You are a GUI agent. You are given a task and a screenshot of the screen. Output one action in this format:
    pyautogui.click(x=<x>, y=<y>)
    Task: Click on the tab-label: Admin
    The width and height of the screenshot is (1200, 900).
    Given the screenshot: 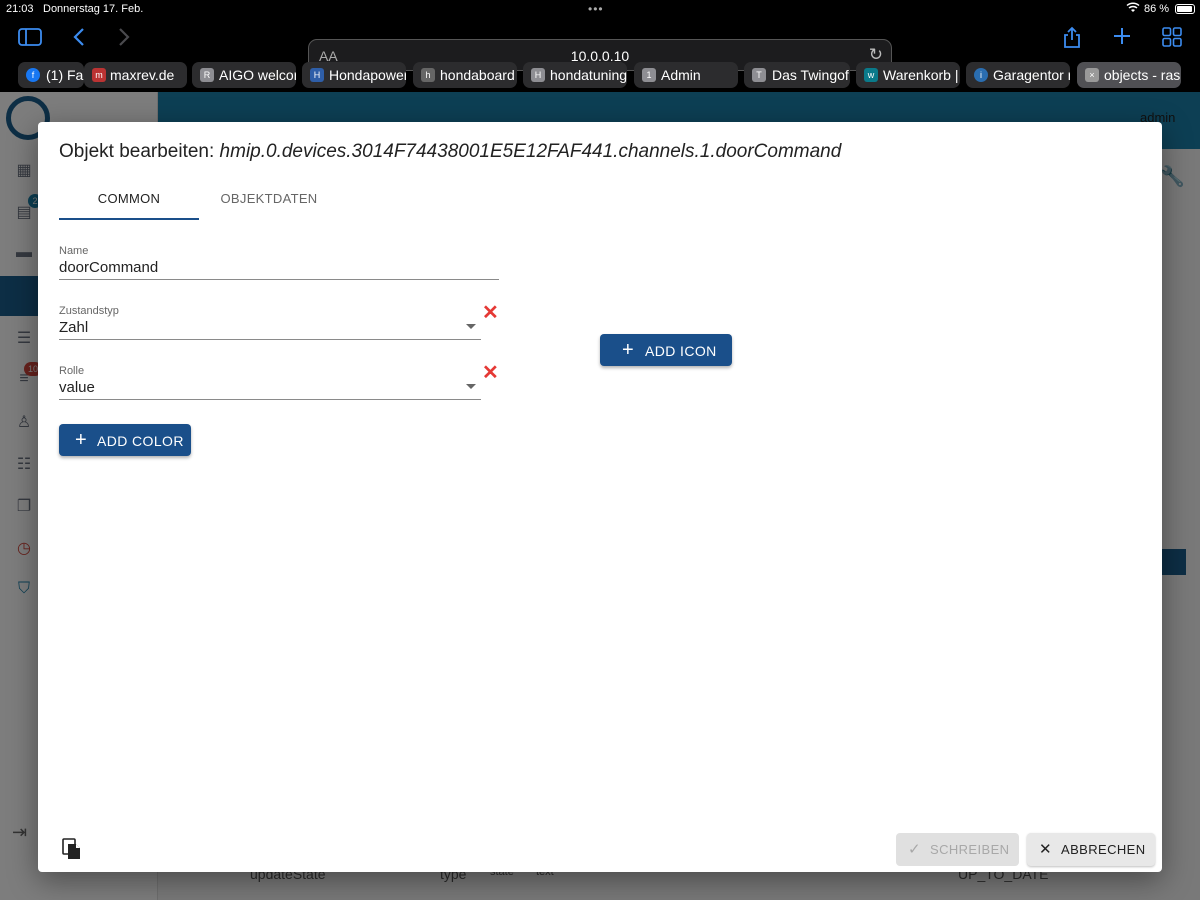 What is the action you would take?
    pyautogui.click(x=681, y=75)
    